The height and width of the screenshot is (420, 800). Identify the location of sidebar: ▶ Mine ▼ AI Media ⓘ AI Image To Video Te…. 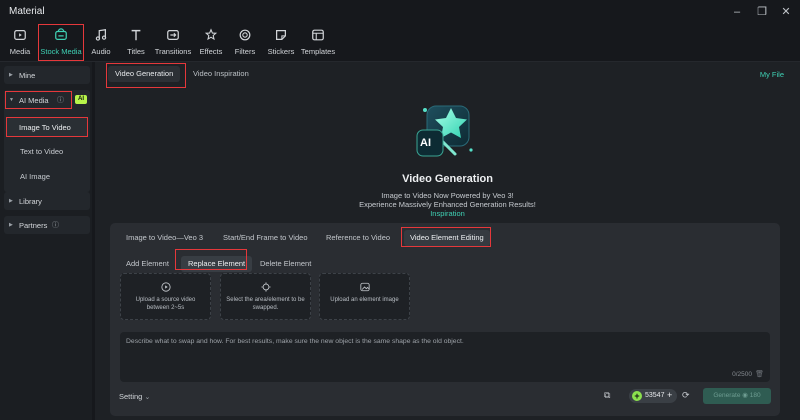
(46, 241).